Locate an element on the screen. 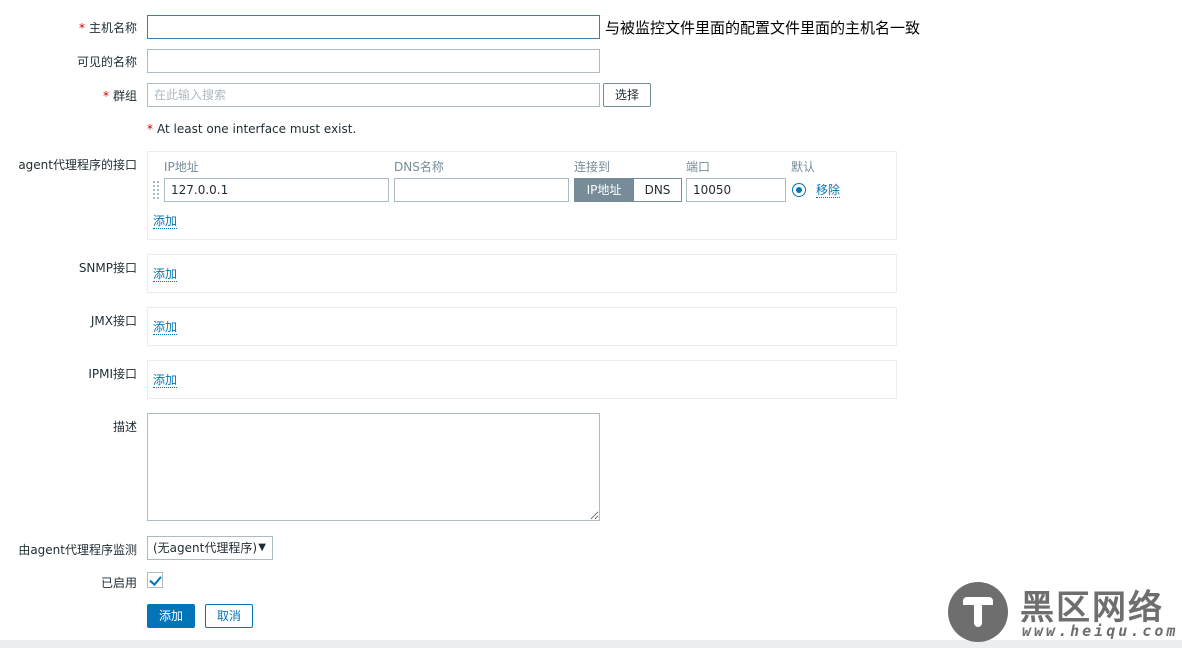 The image size is (1182, 648). enabled-checkbox is located at coordinates (155, 580).